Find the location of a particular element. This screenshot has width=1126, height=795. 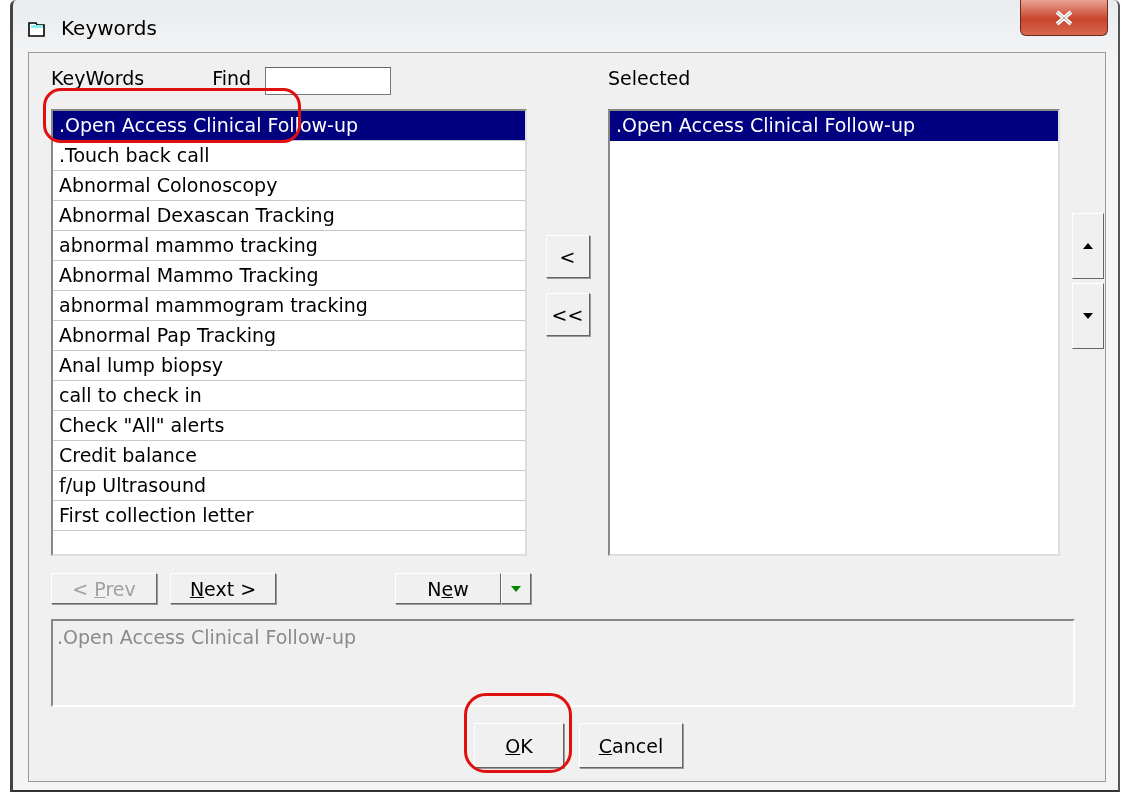

keyword-item: Abnormal Pap Tracking is located at coordinates (289, 336).